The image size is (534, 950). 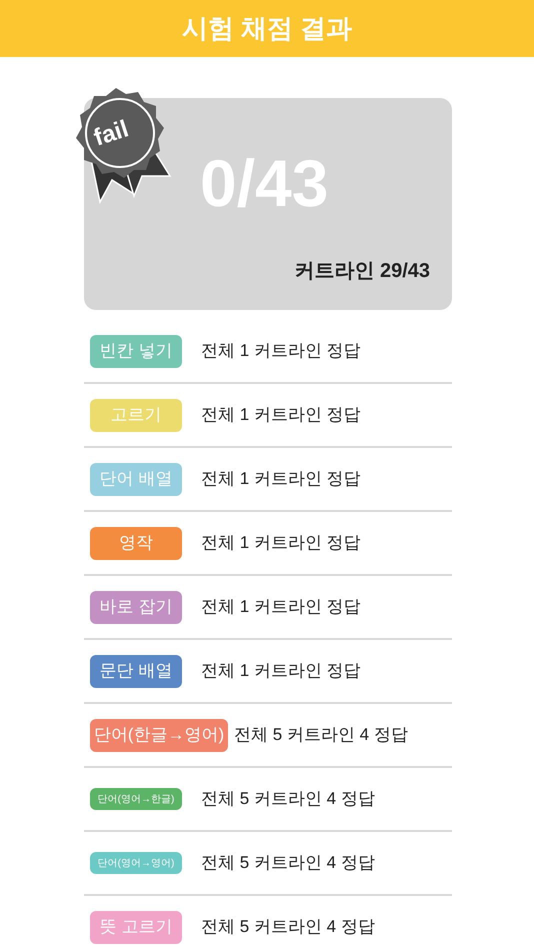 What do you see at coordinates (136, 863) in the screenshot?
I see `category-tag: 단어(영어→영어)` at bounding box center [136, 863].